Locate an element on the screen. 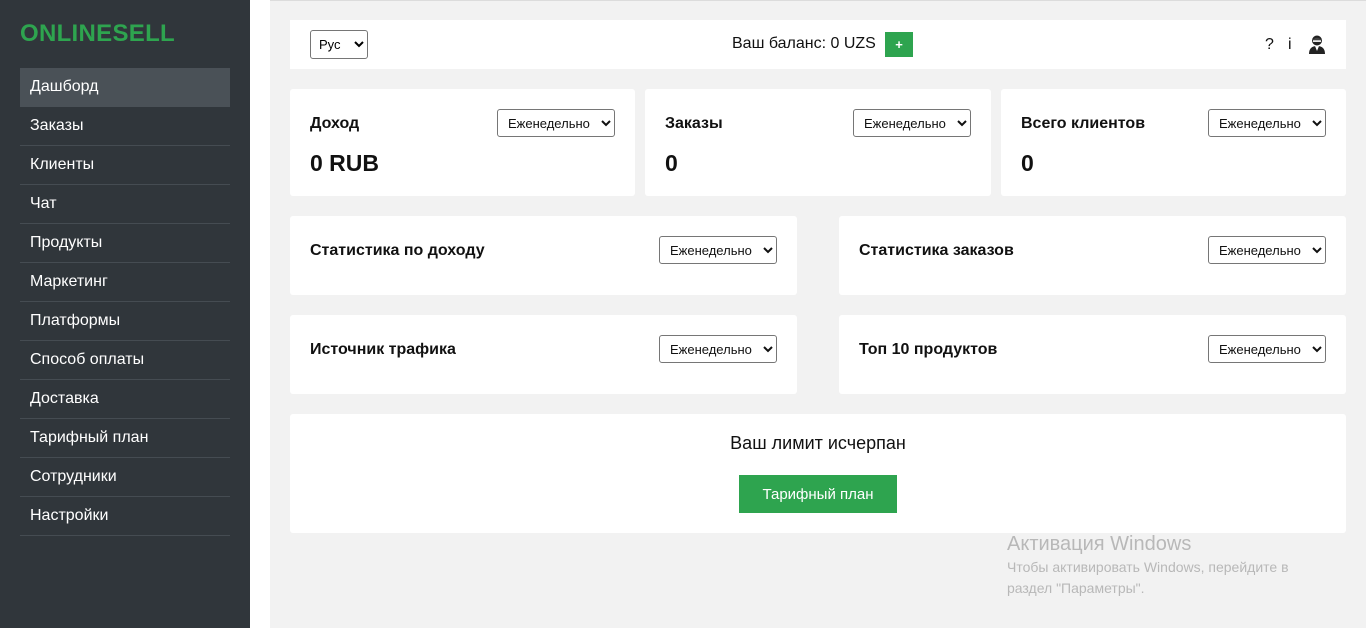 The width and height of the screenshot is (1366, 628). clients-value: 0 is located at coordinates (1027, 163).